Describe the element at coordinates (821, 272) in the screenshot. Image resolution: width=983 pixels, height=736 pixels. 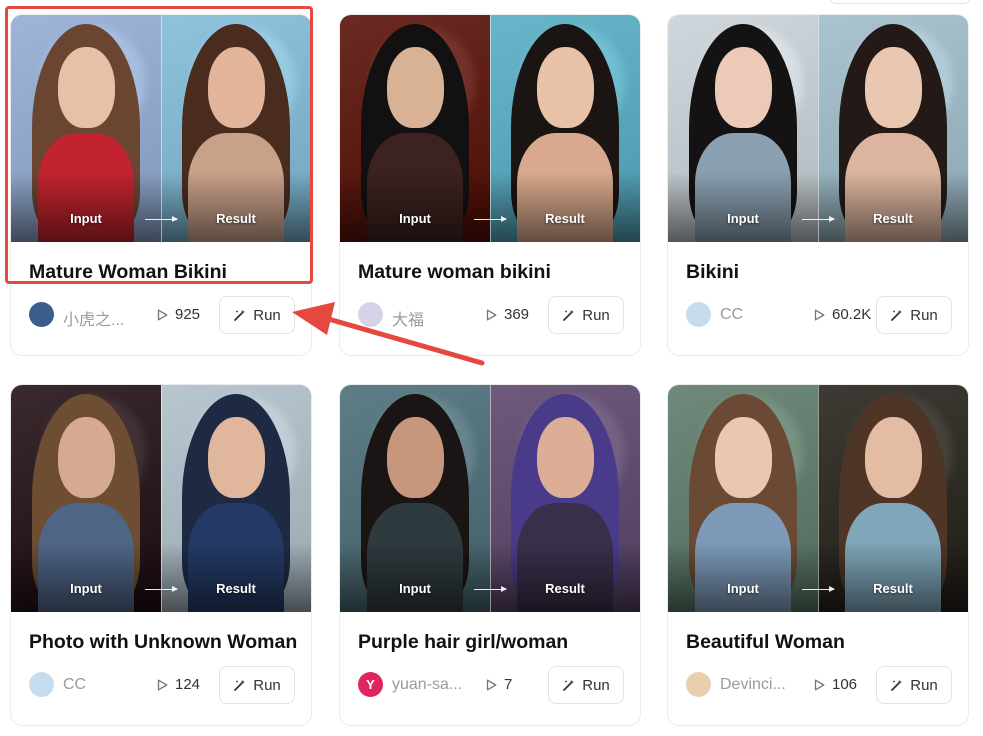
I see `card-title: Bikini` at that location.